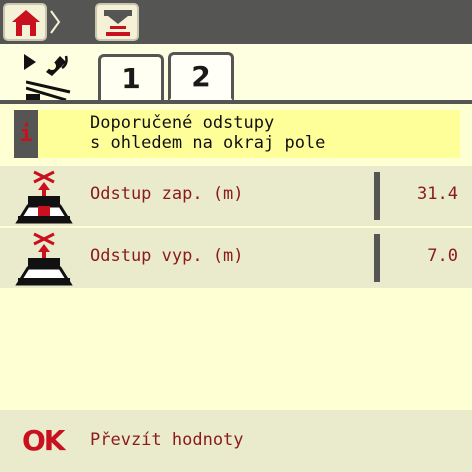 This screenshot has height=472, width=472. What do you see at coordinates (167, 256) in the screenshot?
I see `distance-off-label: Odstup vyp. (m)` at bounding box center [167, 256].